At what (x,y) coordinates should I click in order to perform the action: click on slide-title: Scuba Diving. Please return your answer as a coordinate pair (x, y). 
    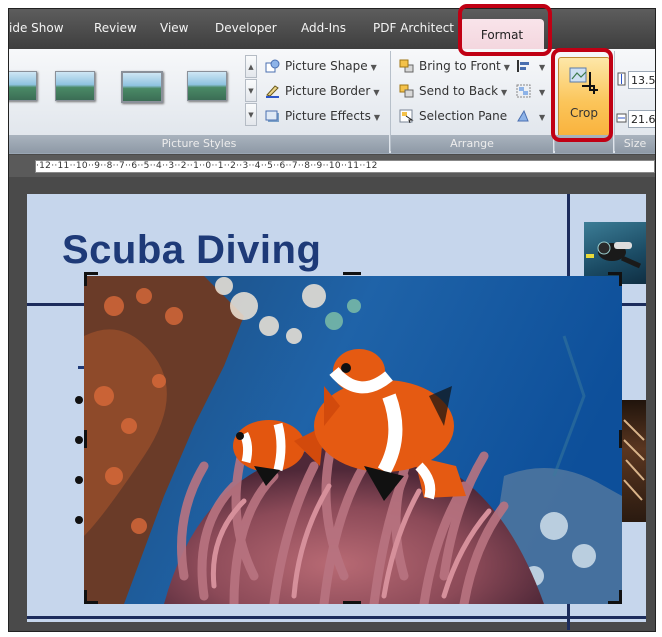
    Looking at the image, I should click on (191, 250).